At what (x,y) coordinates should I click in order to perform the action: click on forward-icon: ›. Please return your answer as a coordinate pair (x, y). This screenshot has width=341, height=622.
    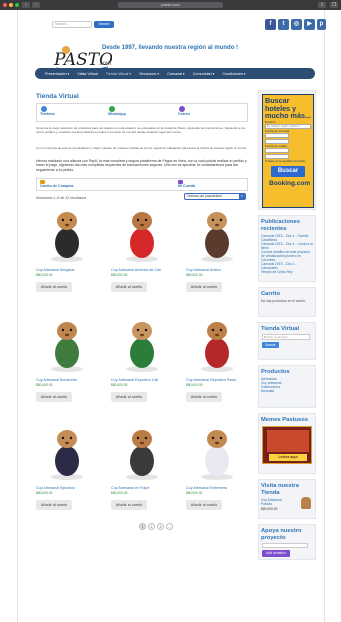
    Looking at the image, I should click on (36, 5).